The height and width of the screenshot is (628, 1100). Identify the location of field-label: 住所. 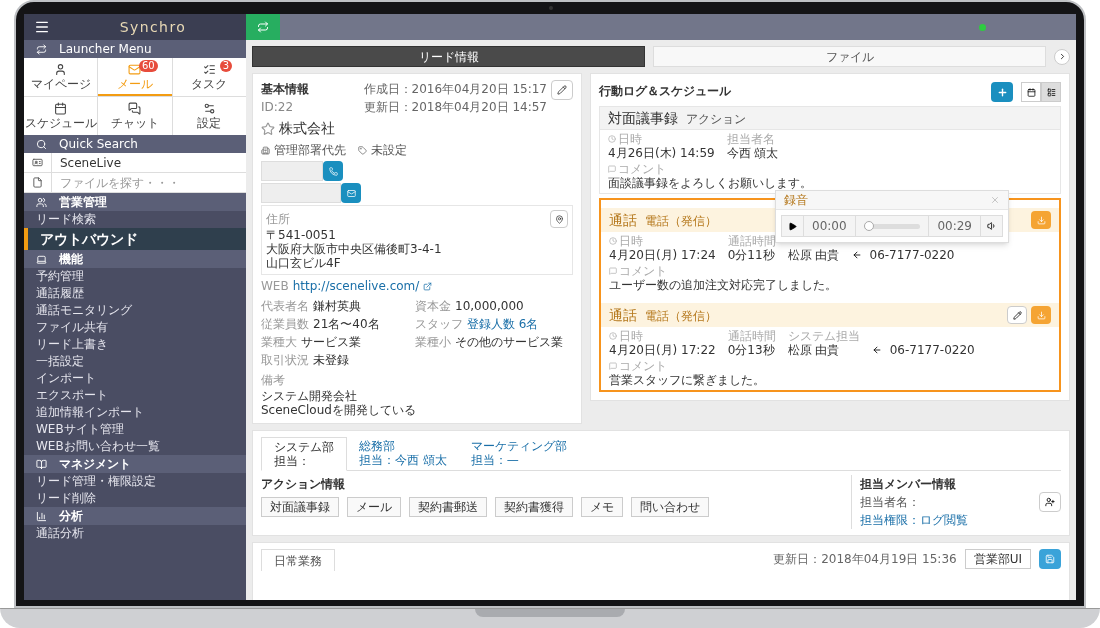
(278, 219).